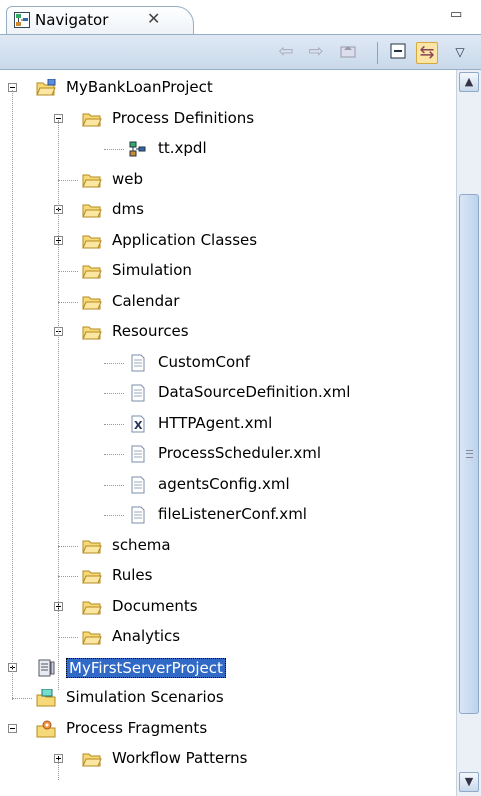 This screenshot has width=481, height=796. What do you see at coordinates (128, 209) in the screenshot?
I see `tree-item-label: dms` at bounding box center [128, 209].